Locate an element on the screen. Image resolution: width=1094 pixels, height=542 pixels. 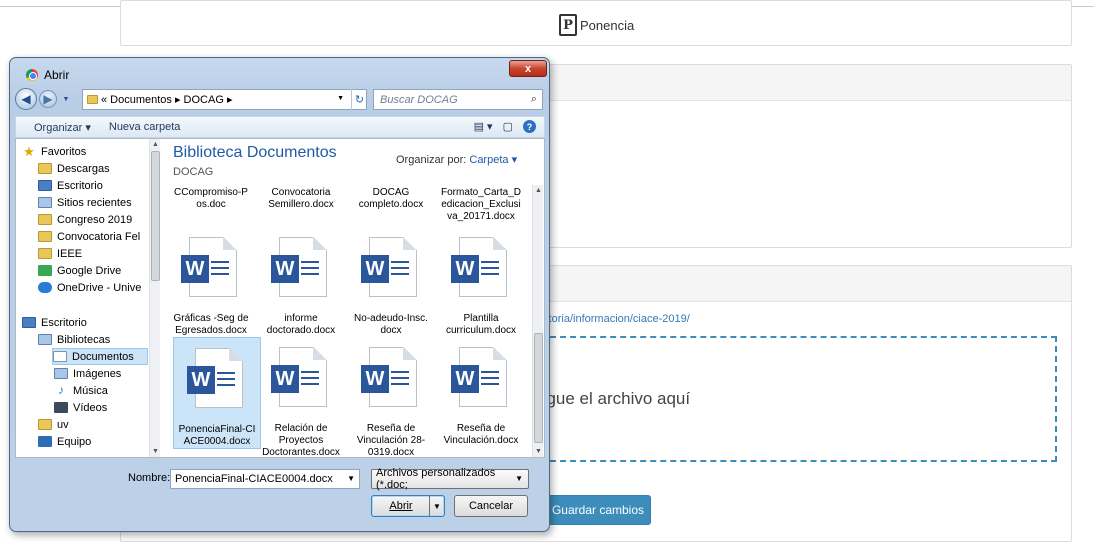
file-item: W Gráficas -Seg de Egresados.docx is located at coordinates (211, 287).